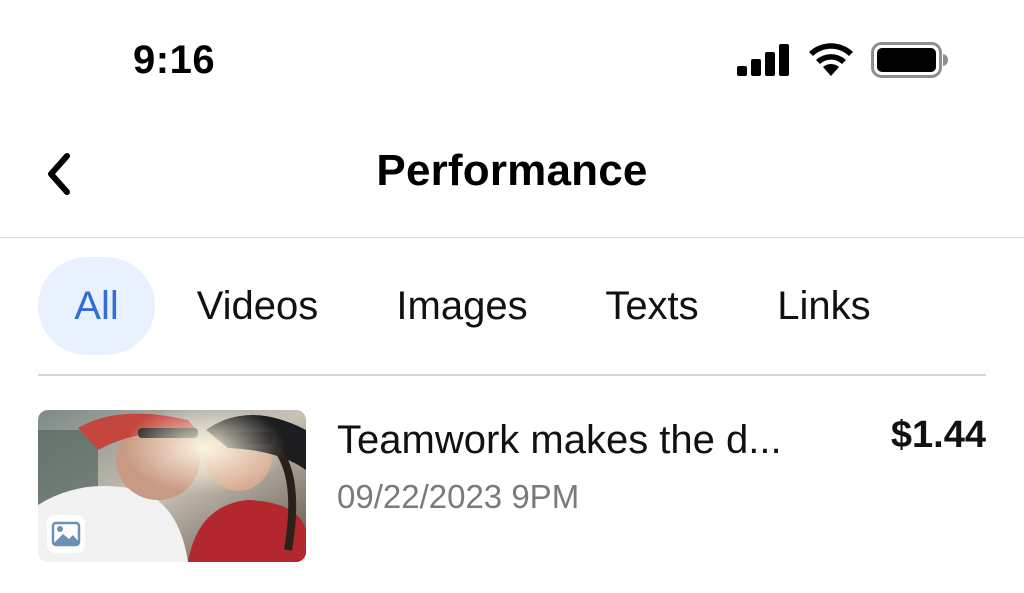 This screenshot has width=1024, height=593. I want to click on page-title: Performance, so click(512, 170).